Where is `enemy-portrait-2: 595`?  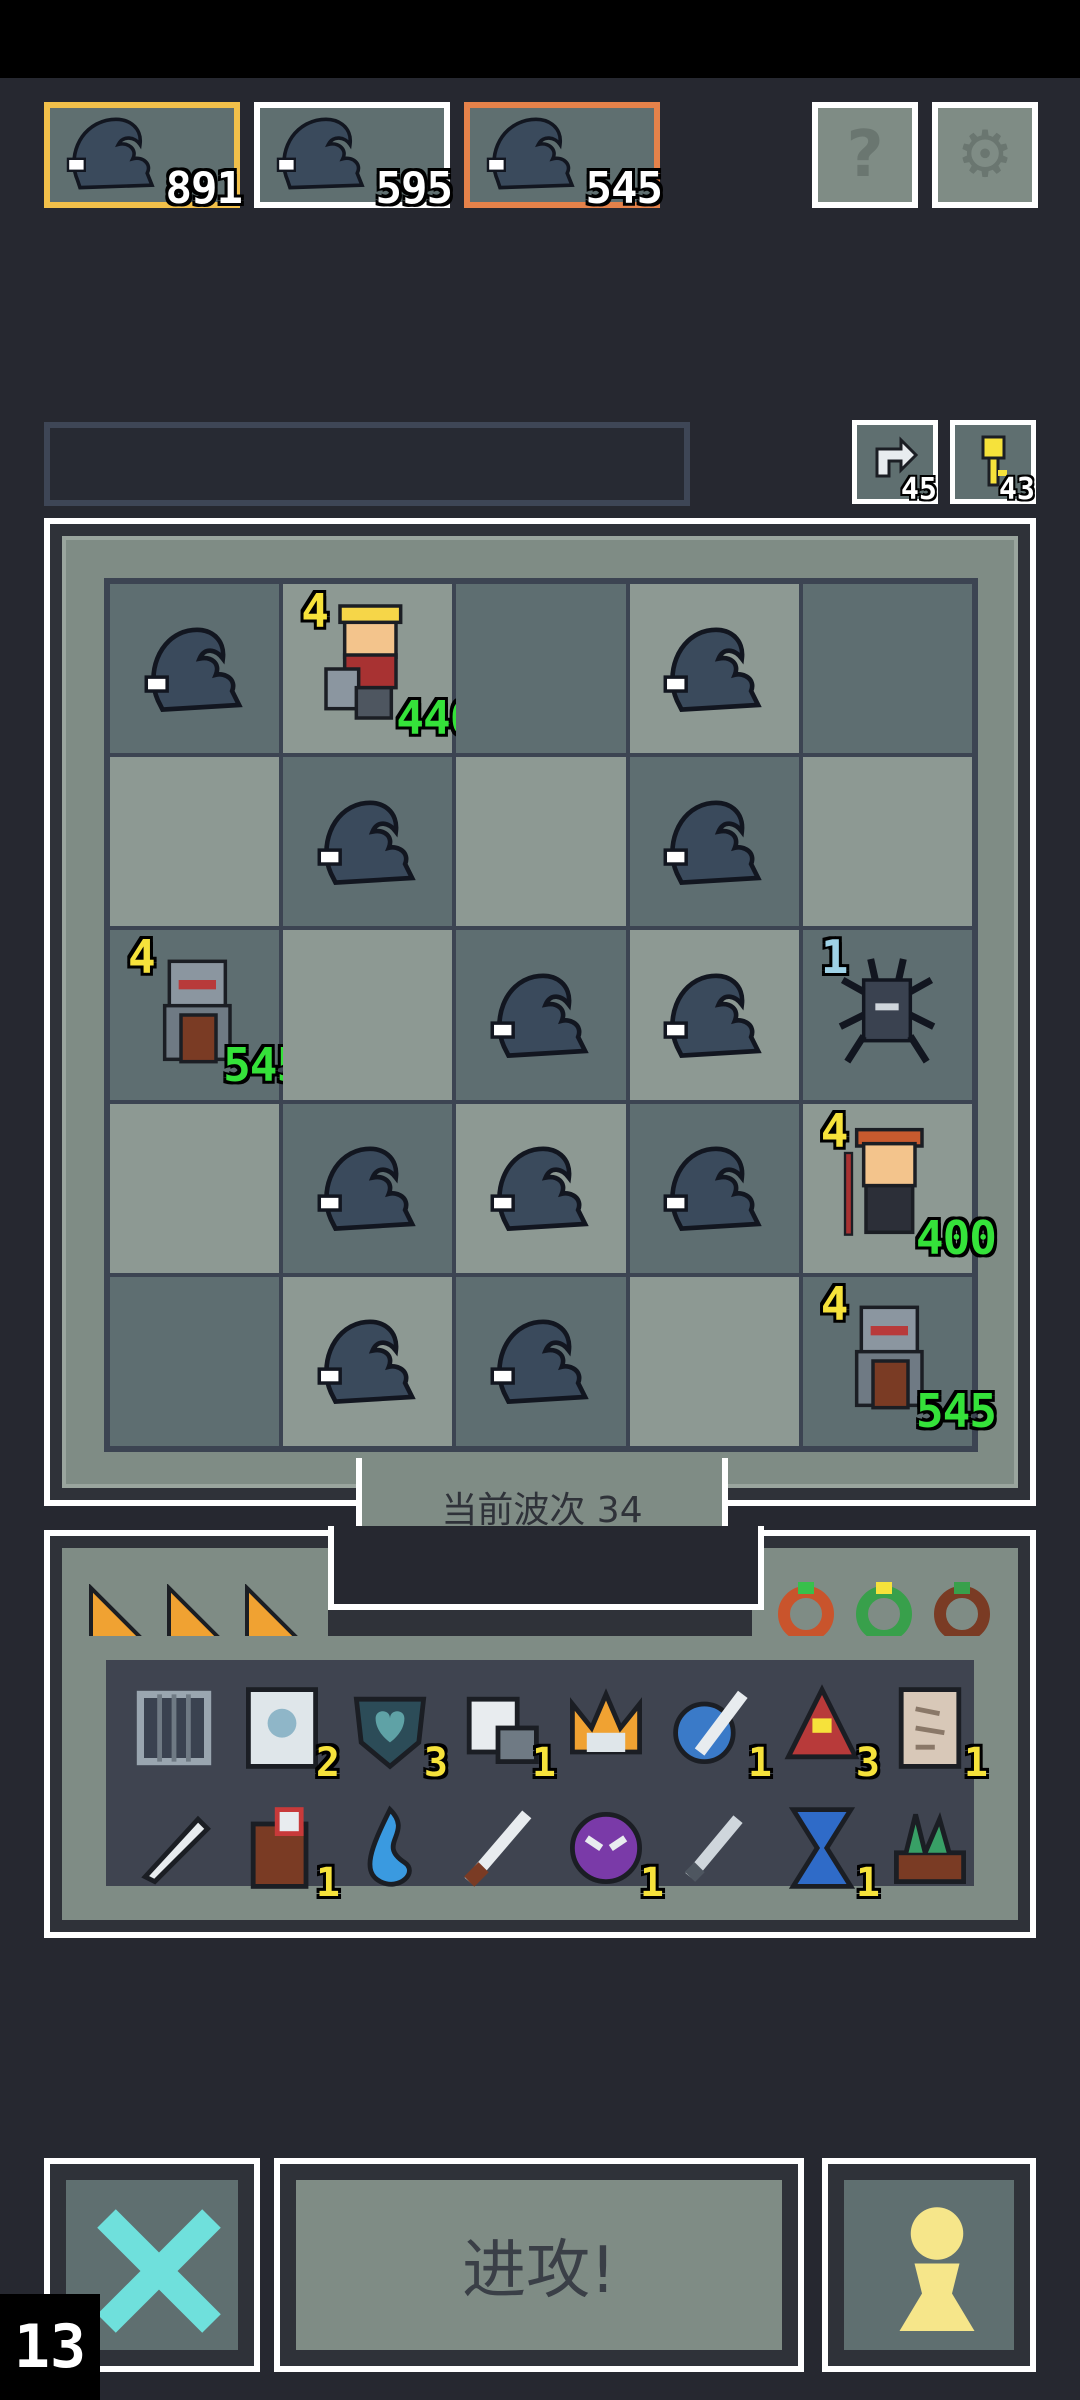
enemy-portrait-2: 595 is located at coordinates (353, 158).